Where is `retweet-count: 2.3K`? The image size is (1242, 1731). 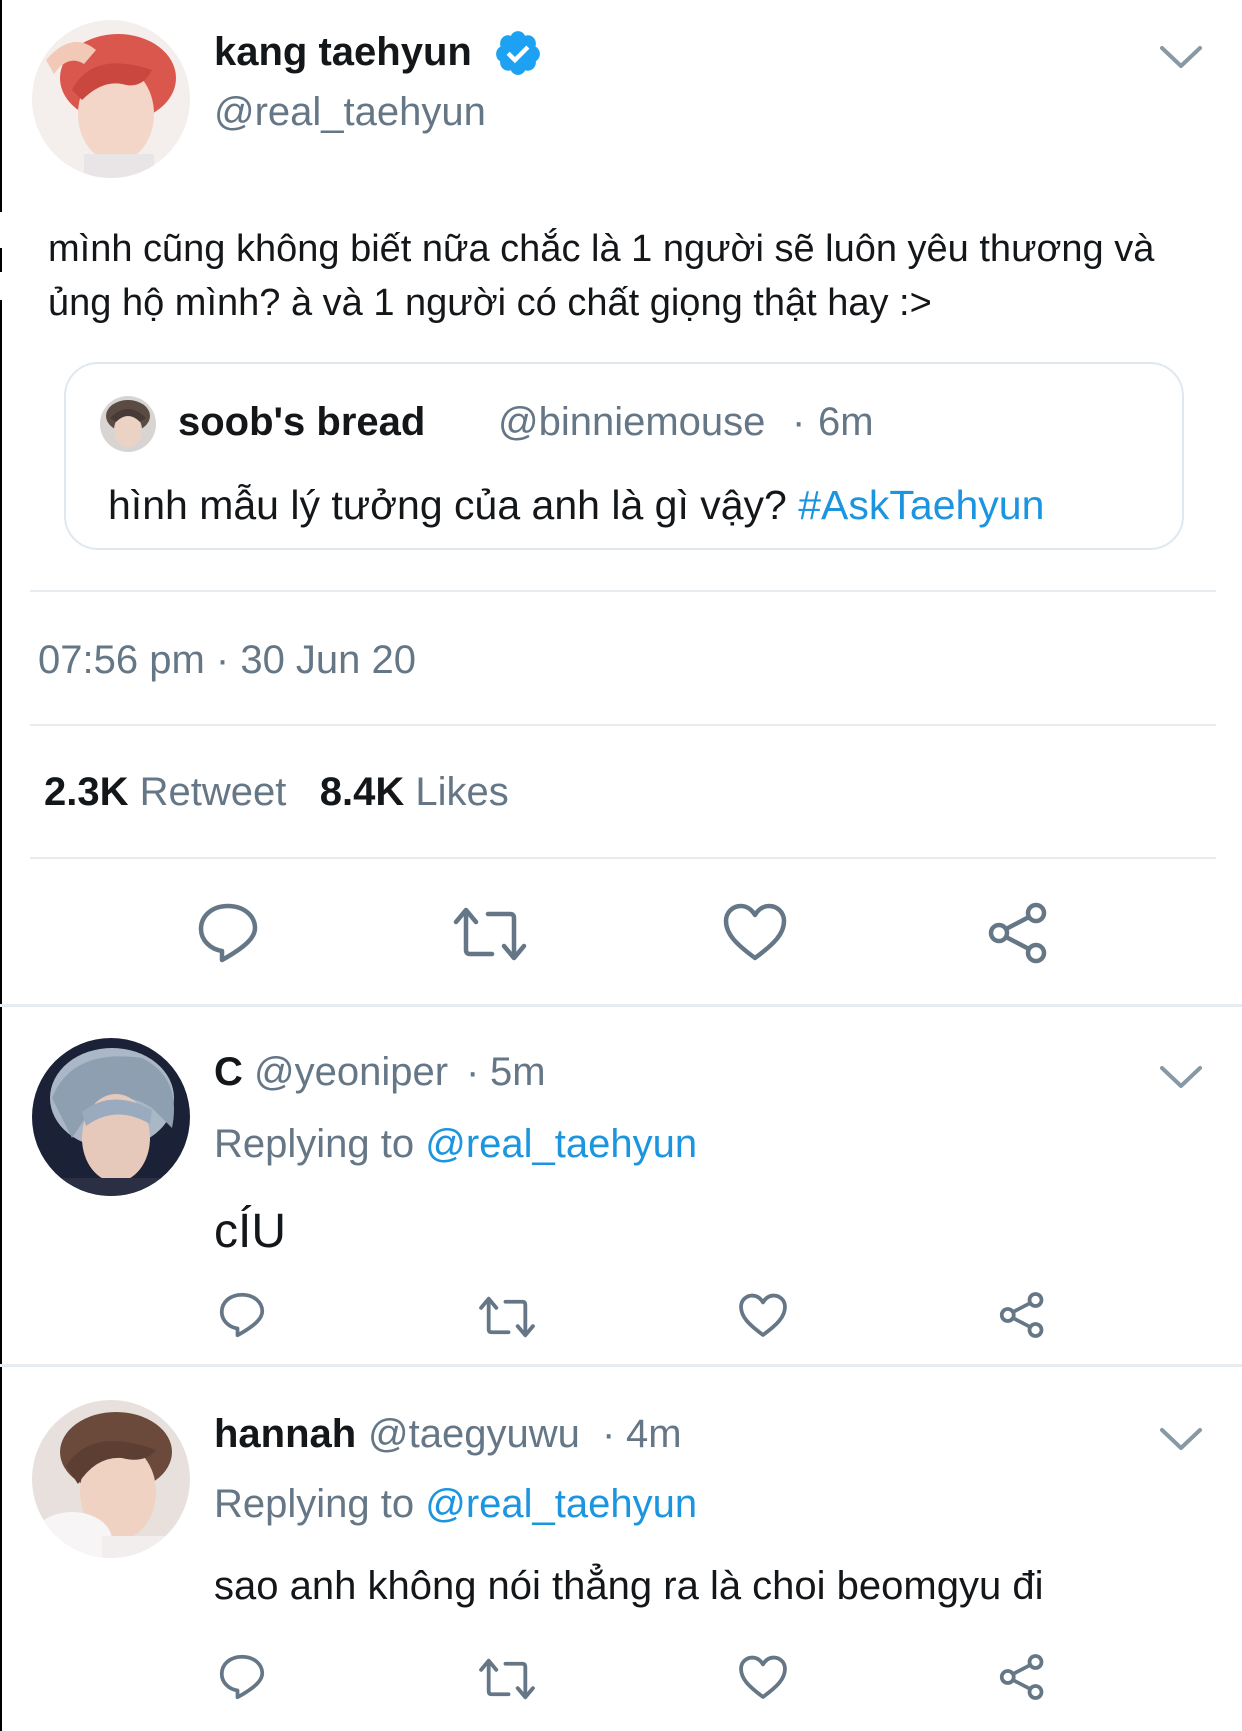 retweet-count: 2.3K is located at coordinates (86, 792).